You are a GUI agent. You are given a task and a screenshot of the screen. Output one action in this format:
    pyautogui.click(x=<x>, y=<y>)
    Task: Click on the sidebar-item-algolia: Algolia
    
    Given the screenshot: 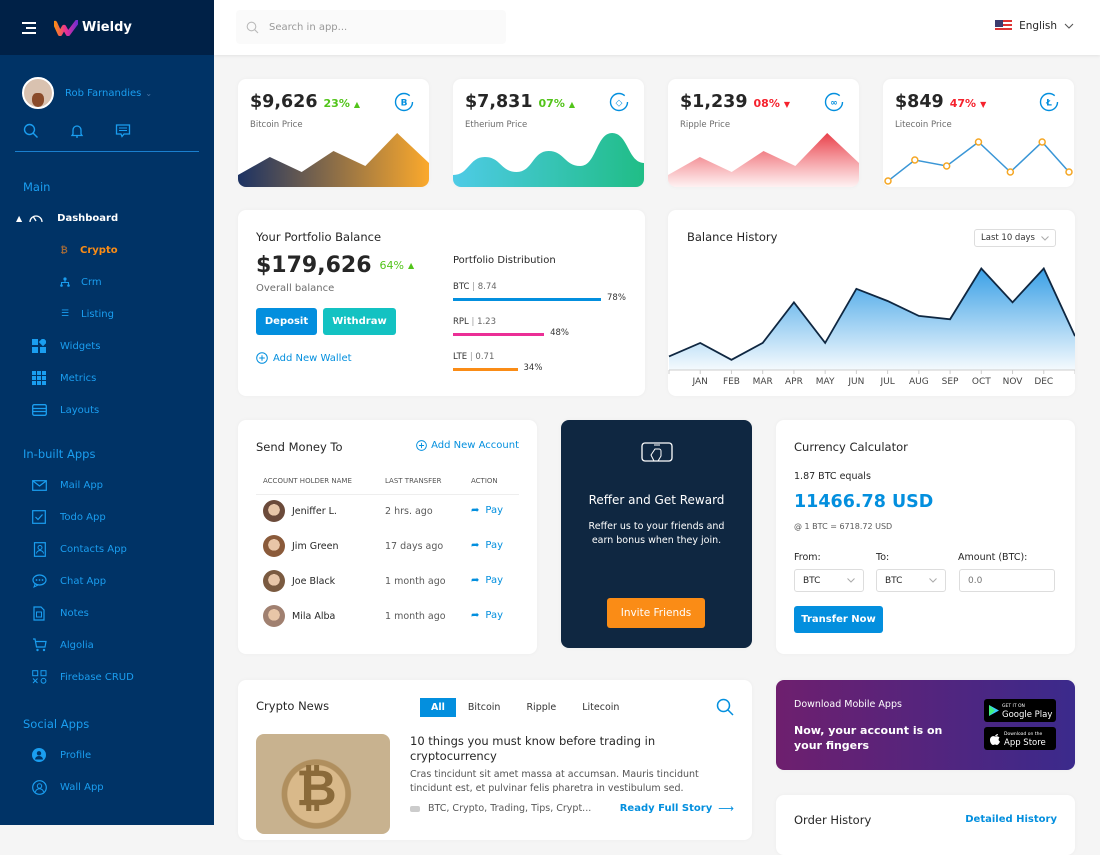 What is the action you would take?
    pyautogui.click(x=107, y=645)
    